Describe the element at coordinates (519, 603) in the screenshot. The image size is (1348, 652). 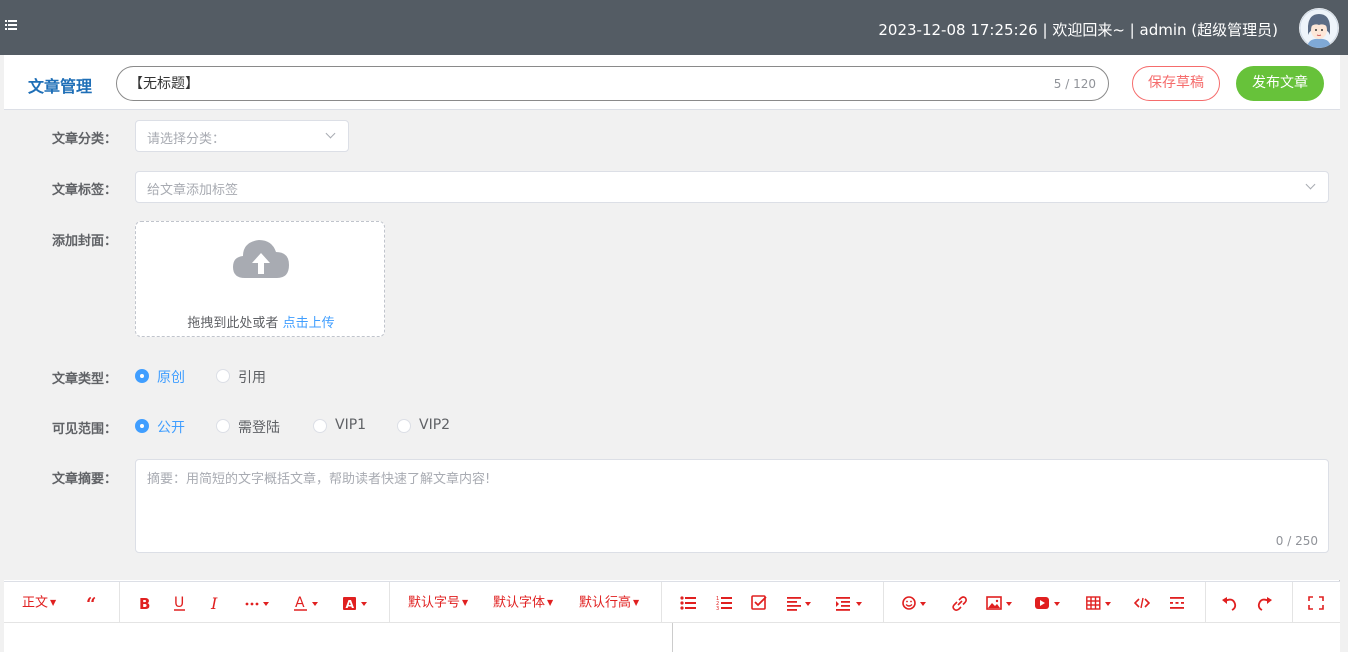
I see `font-family-label: 默认字体` at that location.